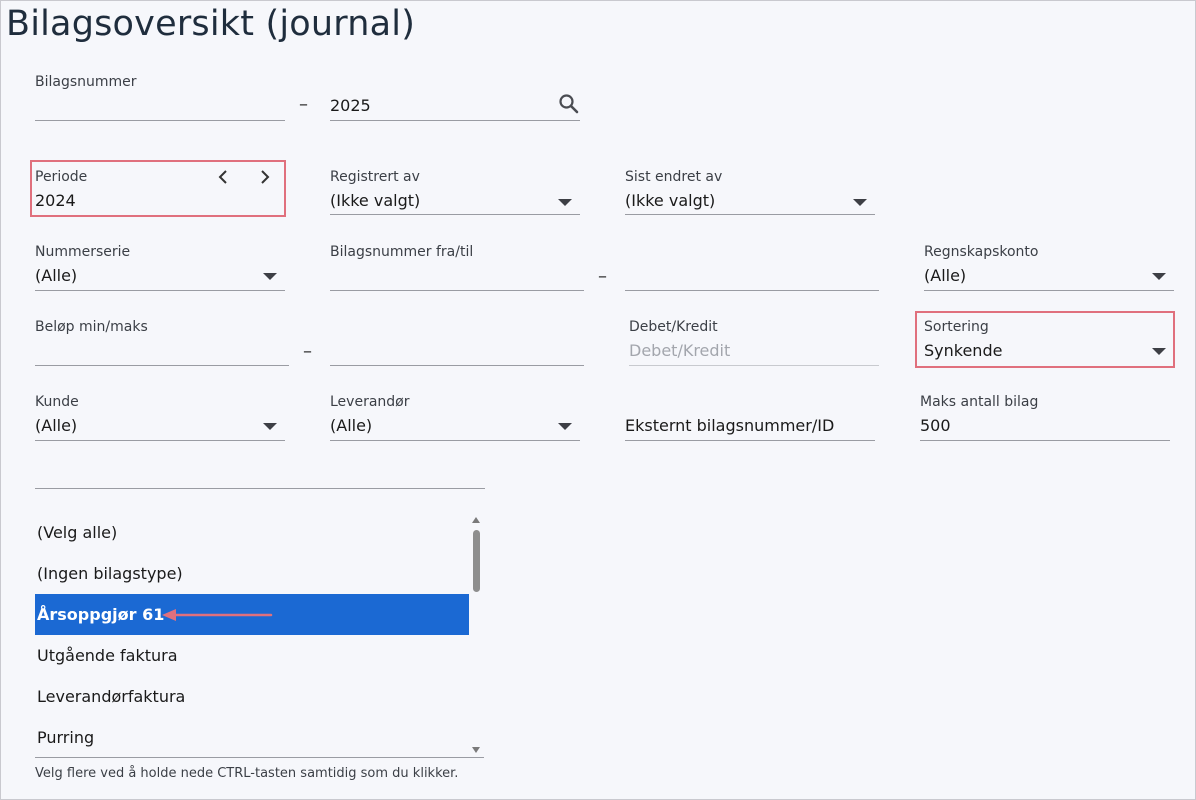 The height and width of the screenshot is (800, 1196). I want to click on leverandor-value: (Alle), so click(351, 425).